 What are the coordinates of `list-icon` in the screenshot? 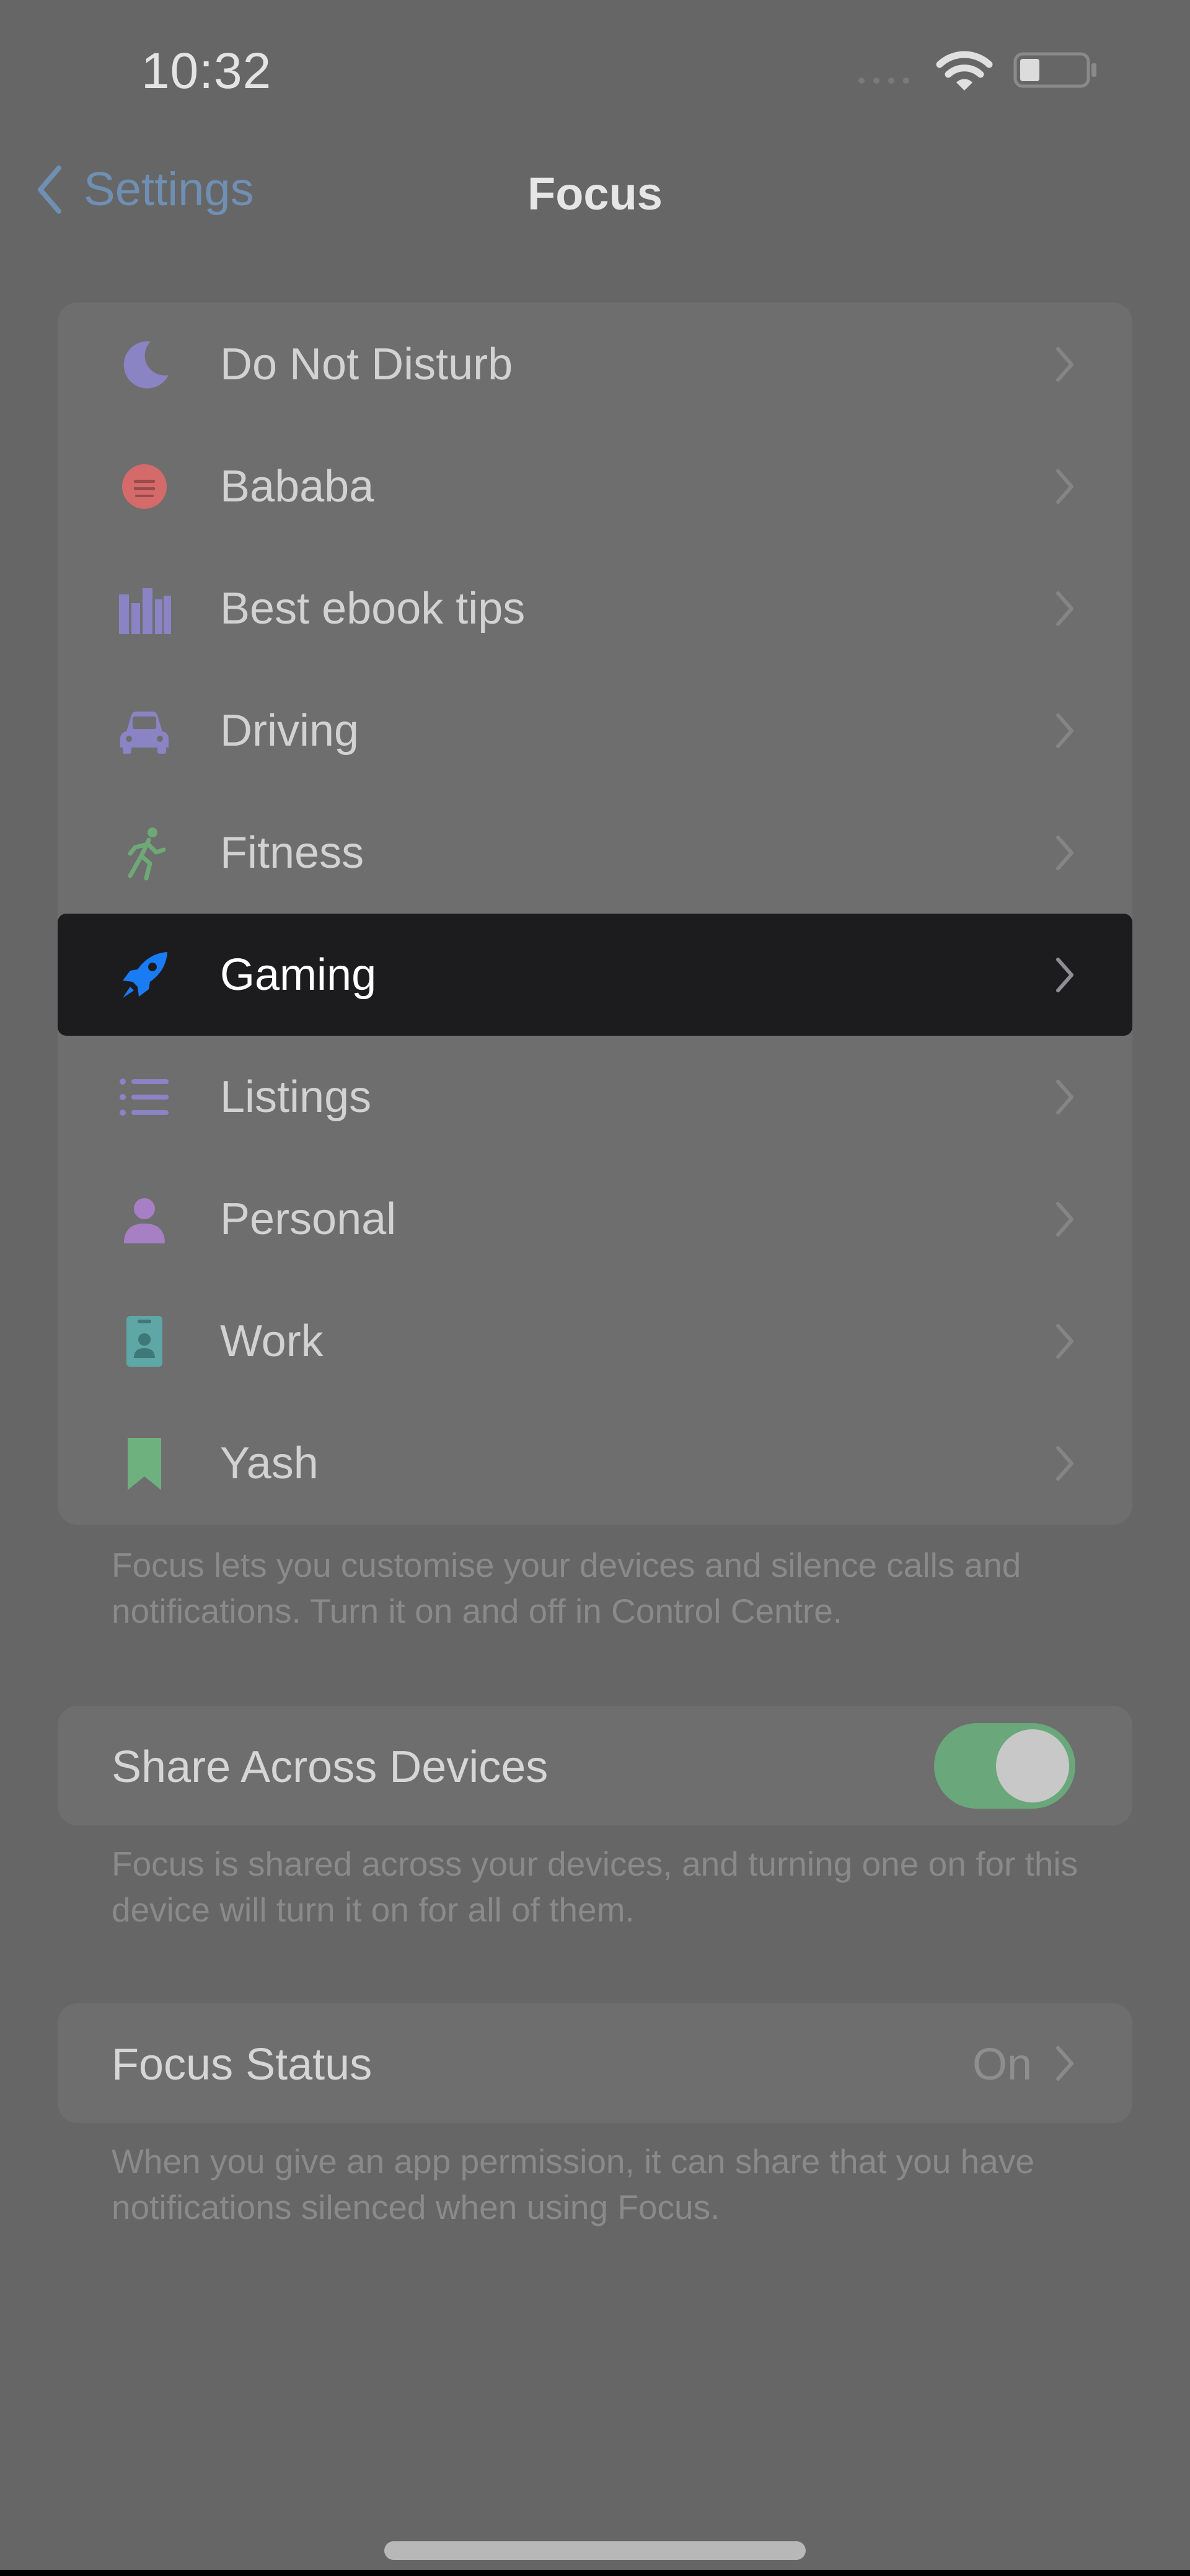 It's located at (144, 1097).